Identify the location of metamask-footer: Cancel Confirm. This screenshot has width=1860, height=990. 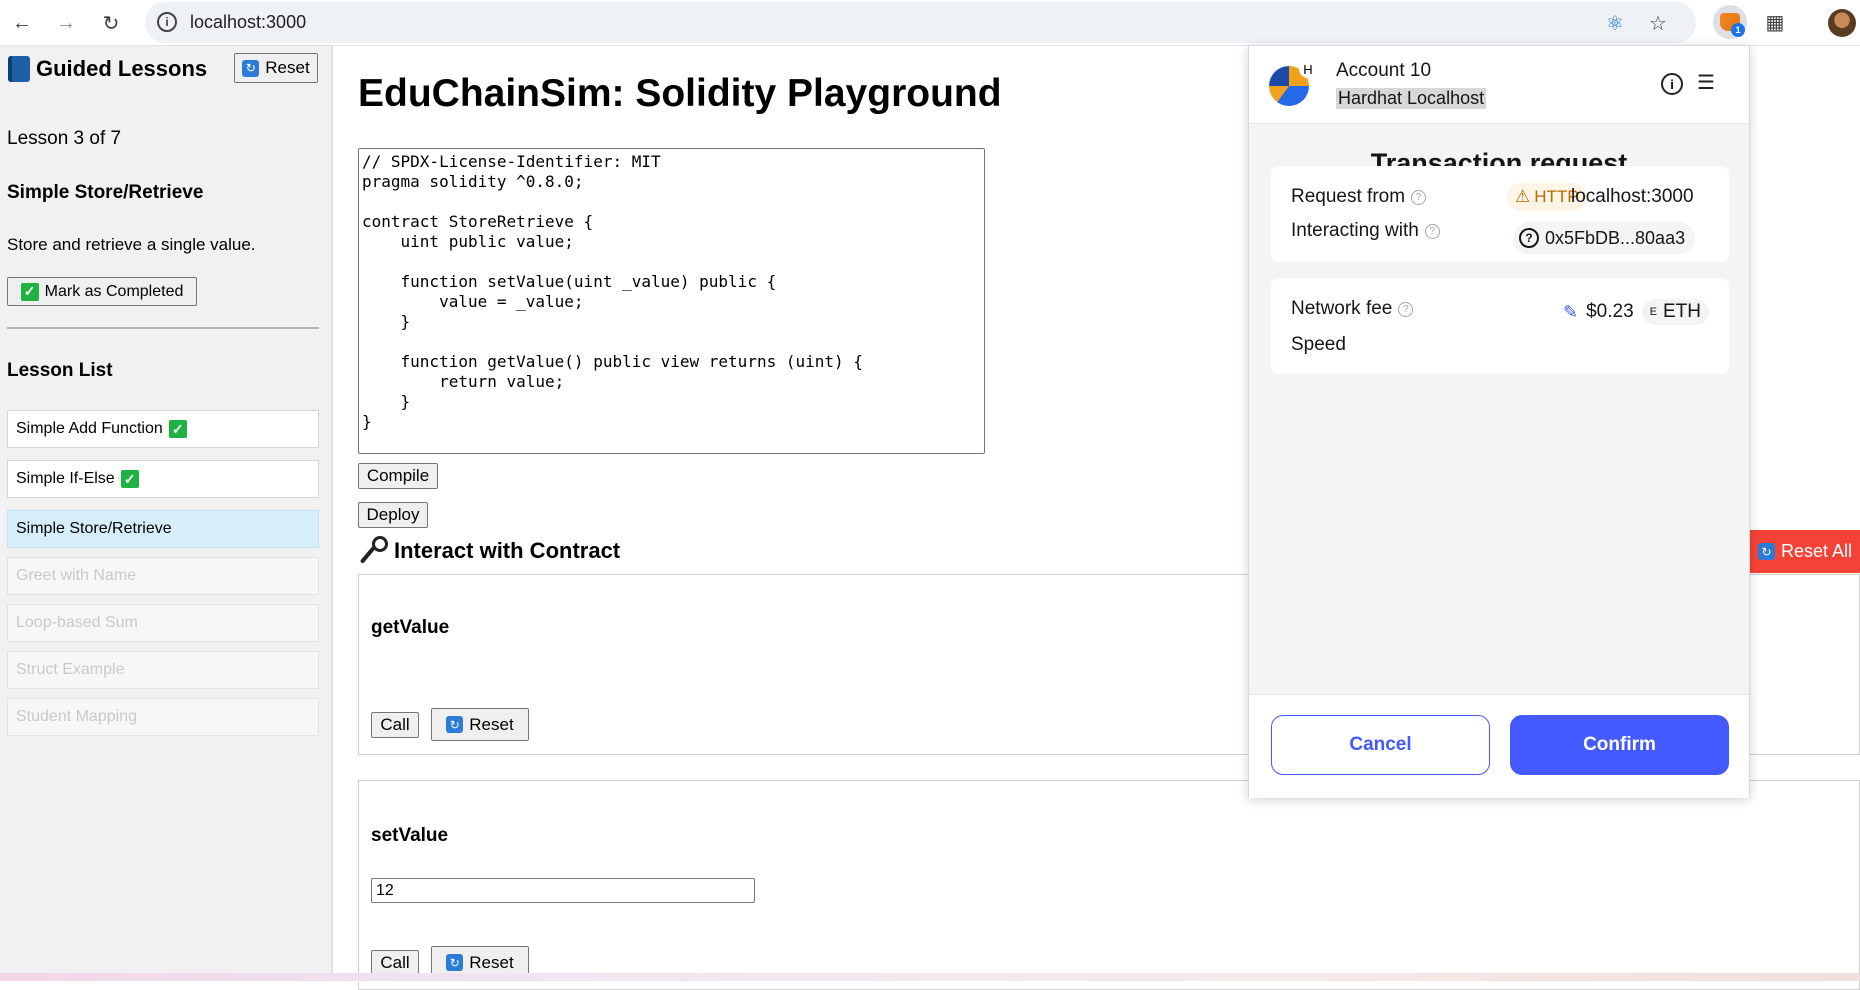
(1499, 746).